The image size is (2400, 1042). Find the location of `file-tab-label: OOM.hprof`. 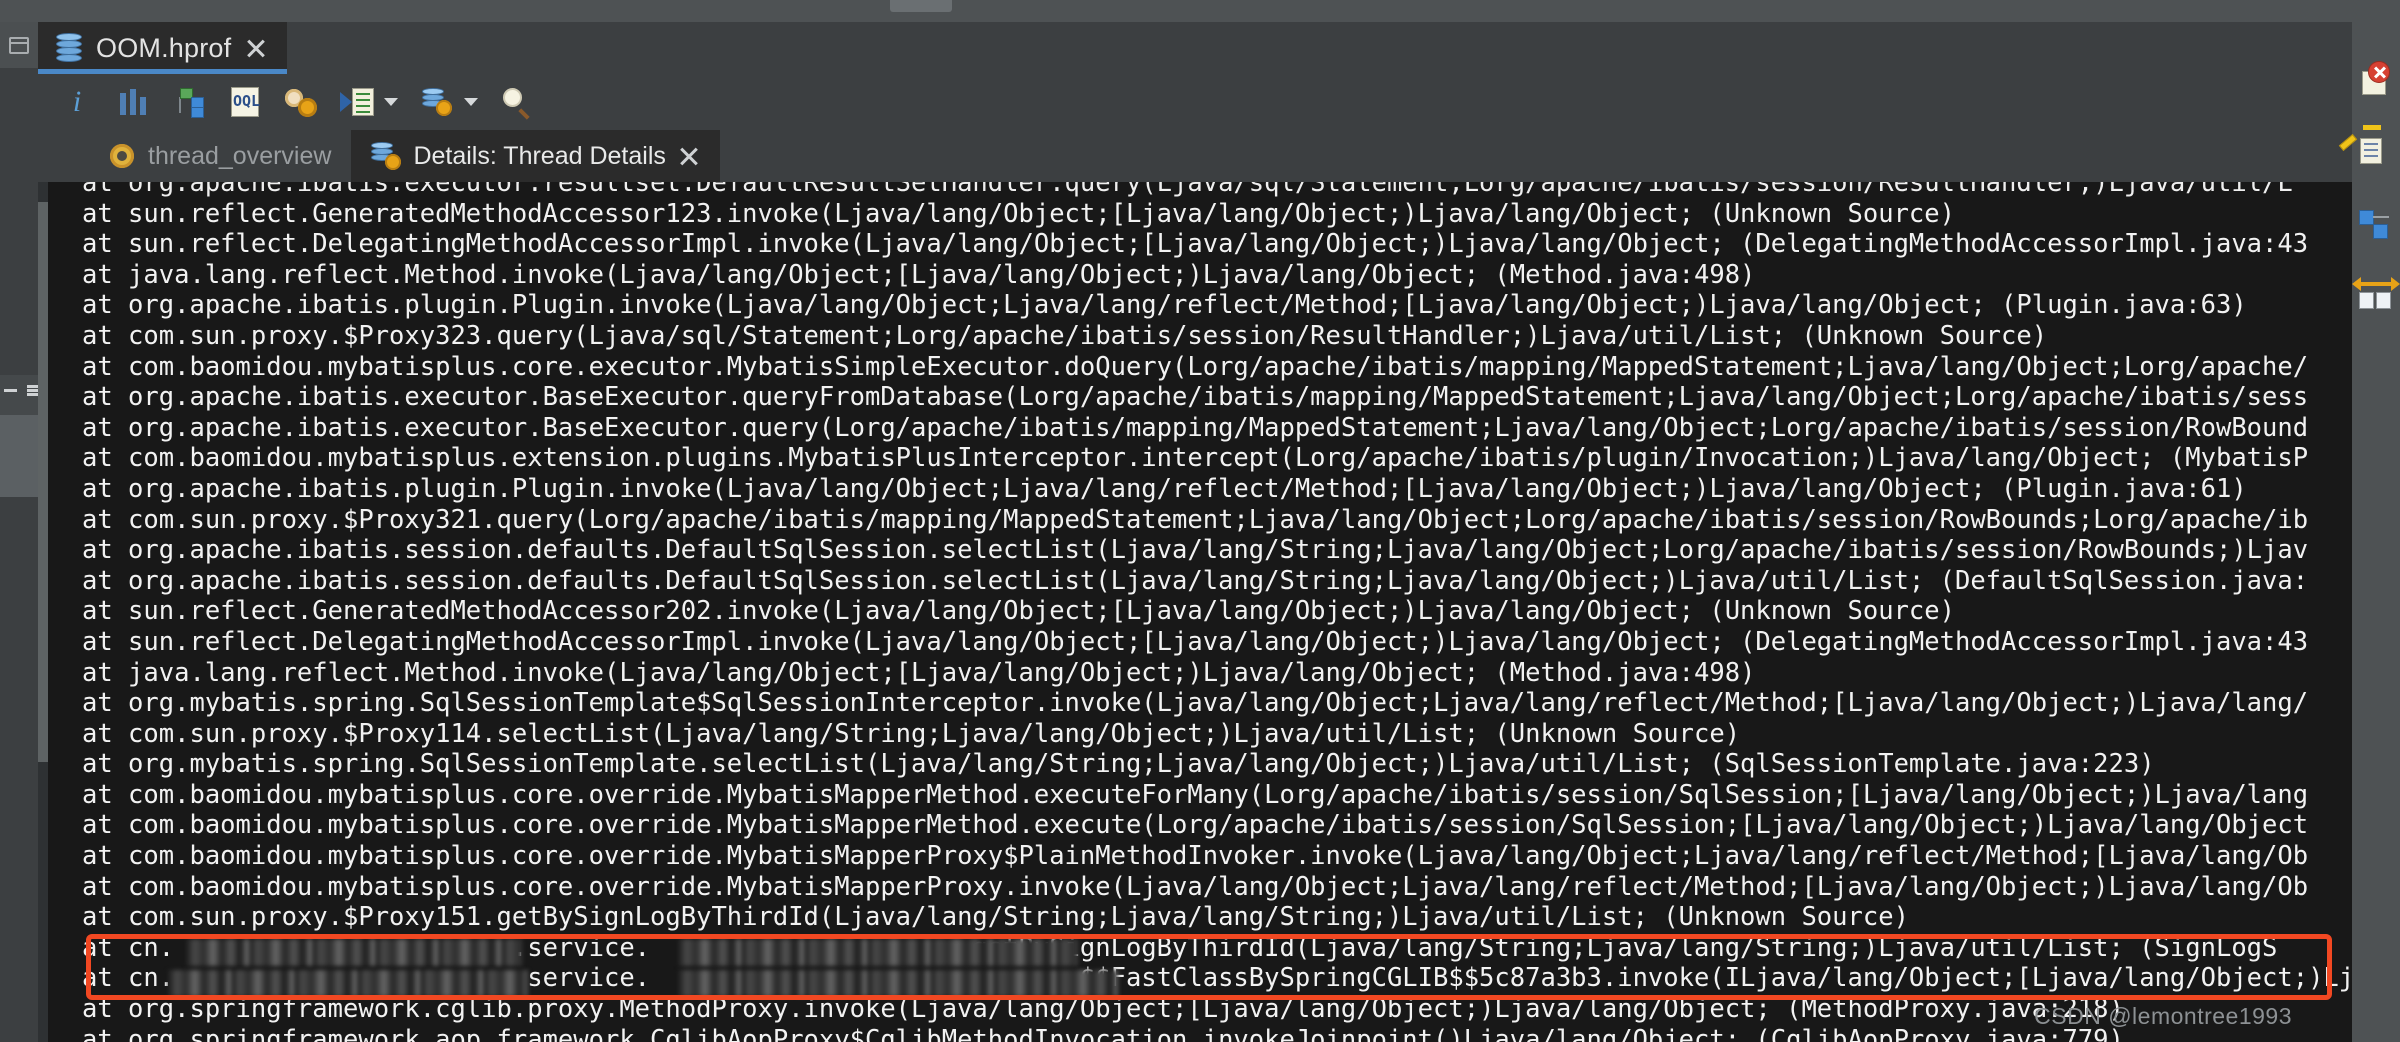

file-tab-label: OOM.hprof is located at coordinates (164, 47).